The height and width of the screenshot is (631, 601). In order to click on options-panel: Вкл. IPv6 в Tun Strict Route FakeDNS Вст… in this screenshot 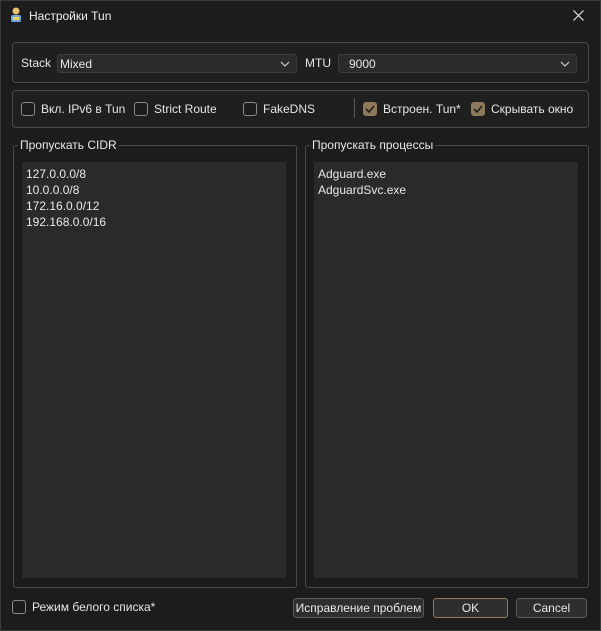, I will do `click(300, 109)`.